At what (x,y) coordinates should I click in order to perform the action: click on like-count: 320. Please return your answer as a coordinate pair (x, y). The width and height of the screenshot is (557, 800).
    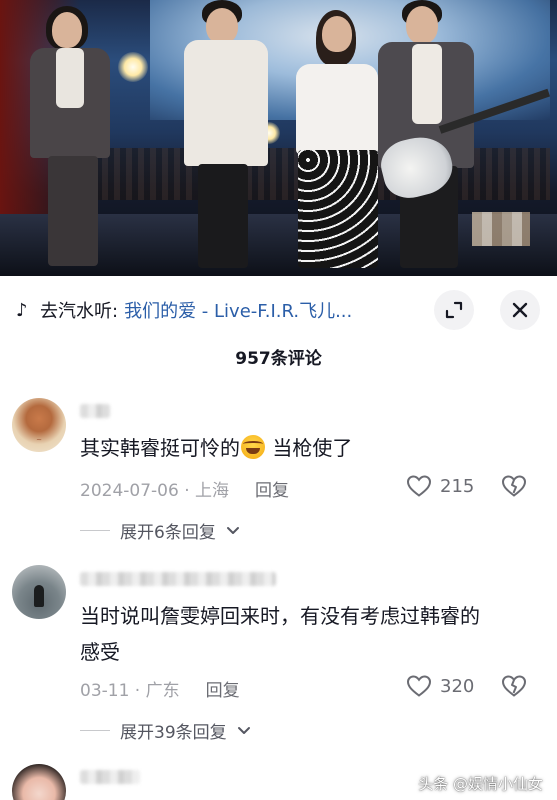
    Looking at the image, I should click on (457, 686).